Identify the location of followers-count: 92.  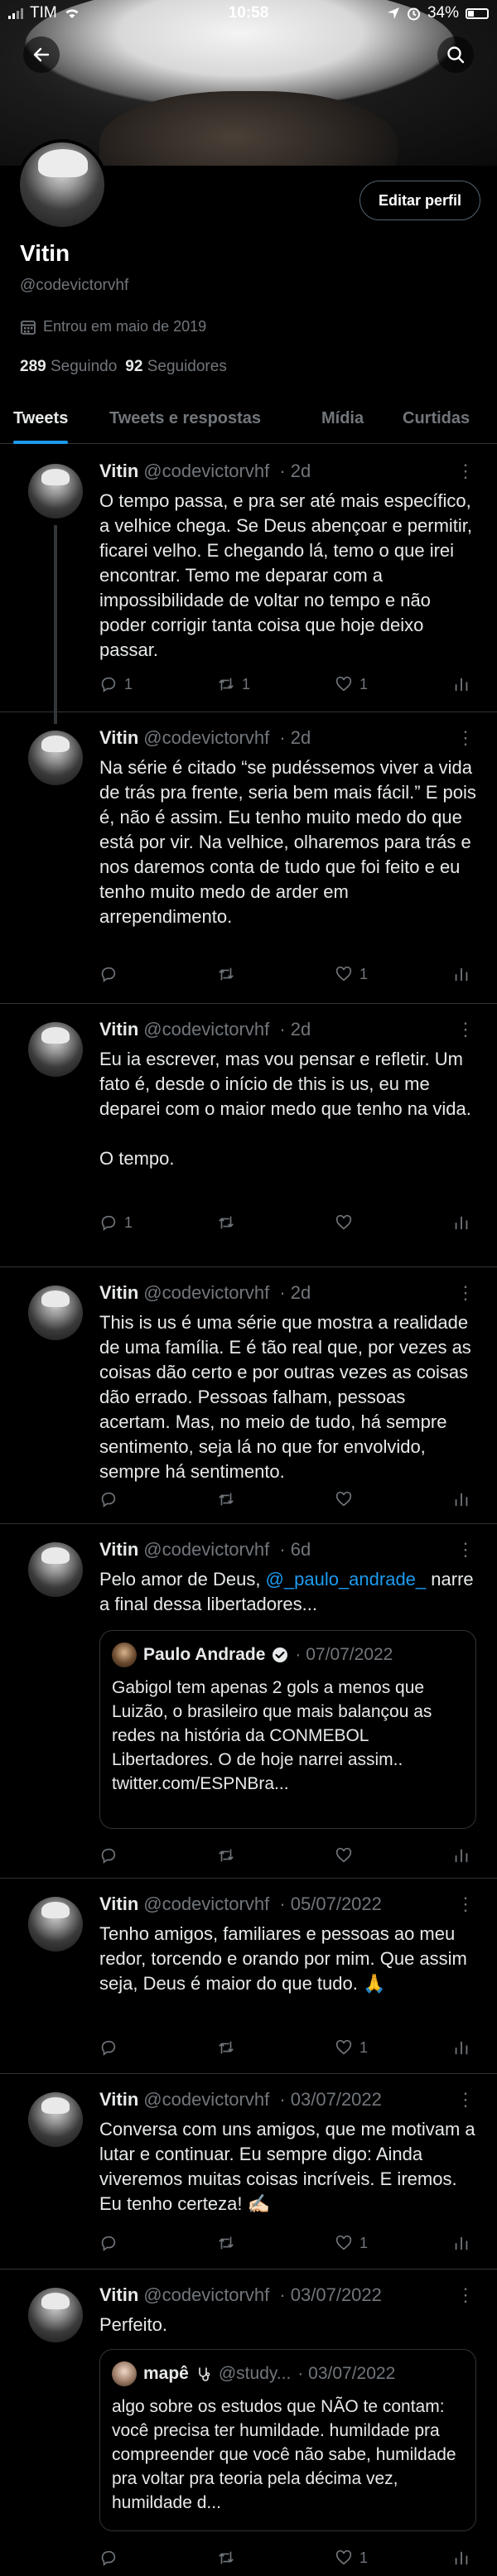
(134, 366).